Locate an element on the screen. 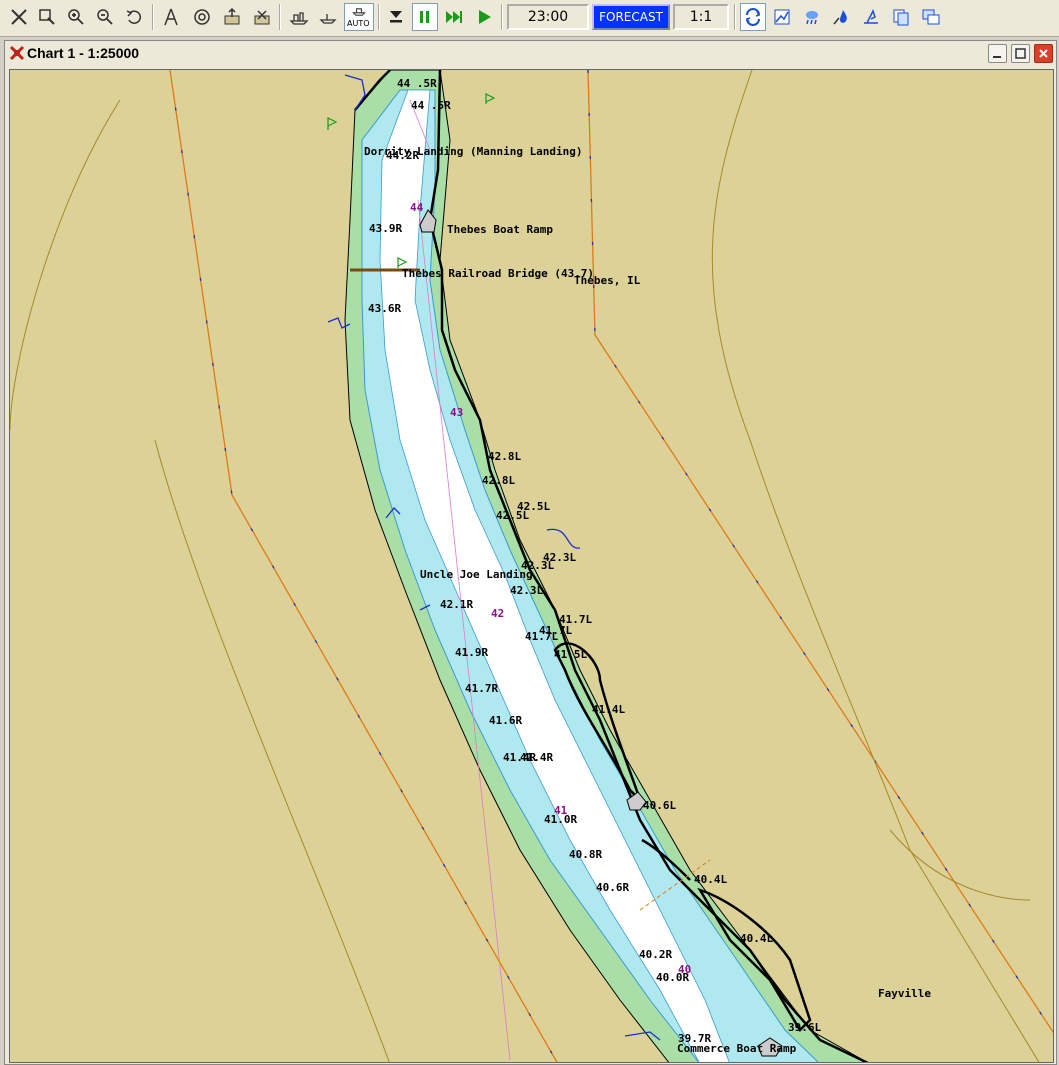 This screenshot has height=1065, width=1059. maximize-button is located at coordinates (1020, 53).